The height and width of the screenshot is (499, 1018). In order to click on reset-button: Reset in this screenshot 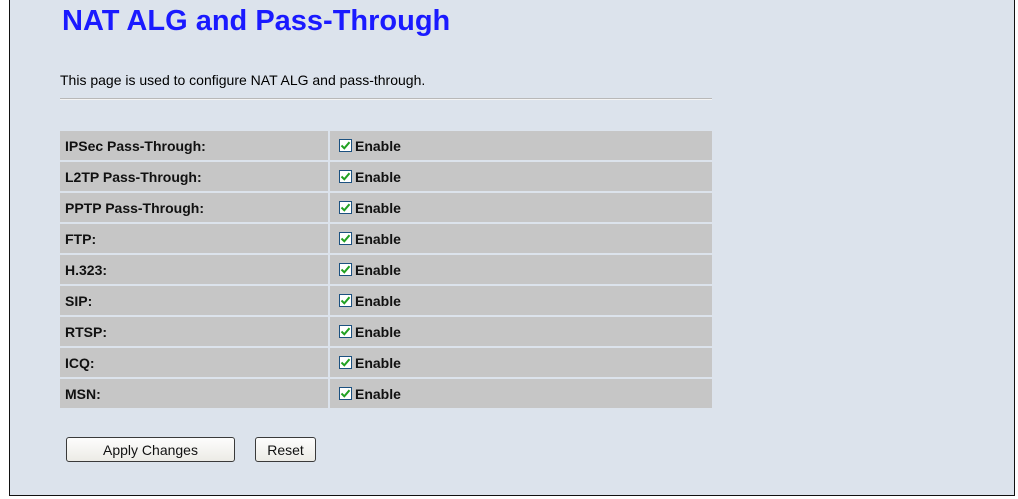, I will do `click(285, 449)`.